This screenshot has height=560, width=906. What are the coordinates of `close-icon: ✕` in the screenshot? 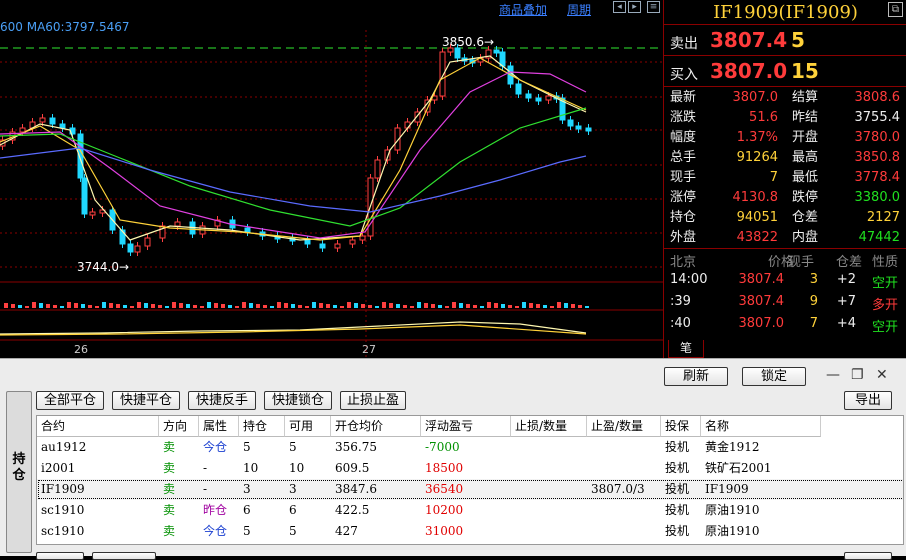 It's located at (882, 375).